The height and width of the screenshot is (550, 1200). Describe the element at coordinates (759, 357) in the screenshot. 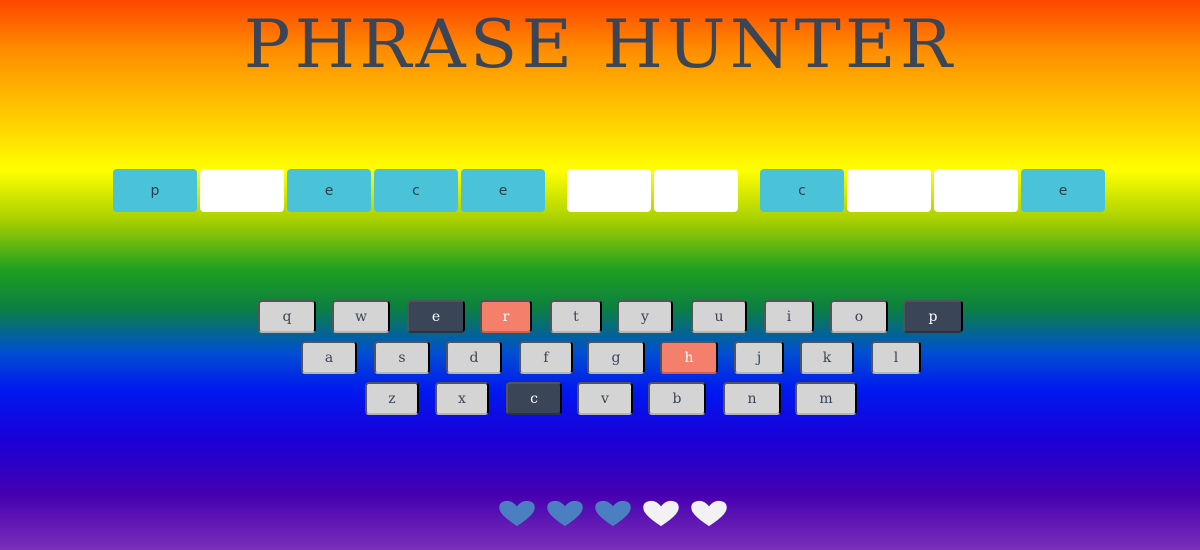

I see `key-j: j` at that location.